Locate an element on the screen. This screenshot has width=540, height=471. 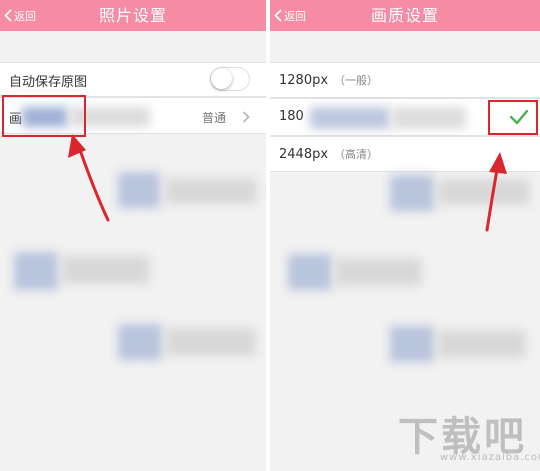
nav-bar: 返回 画质设置 is located at coordinates (405, 15).